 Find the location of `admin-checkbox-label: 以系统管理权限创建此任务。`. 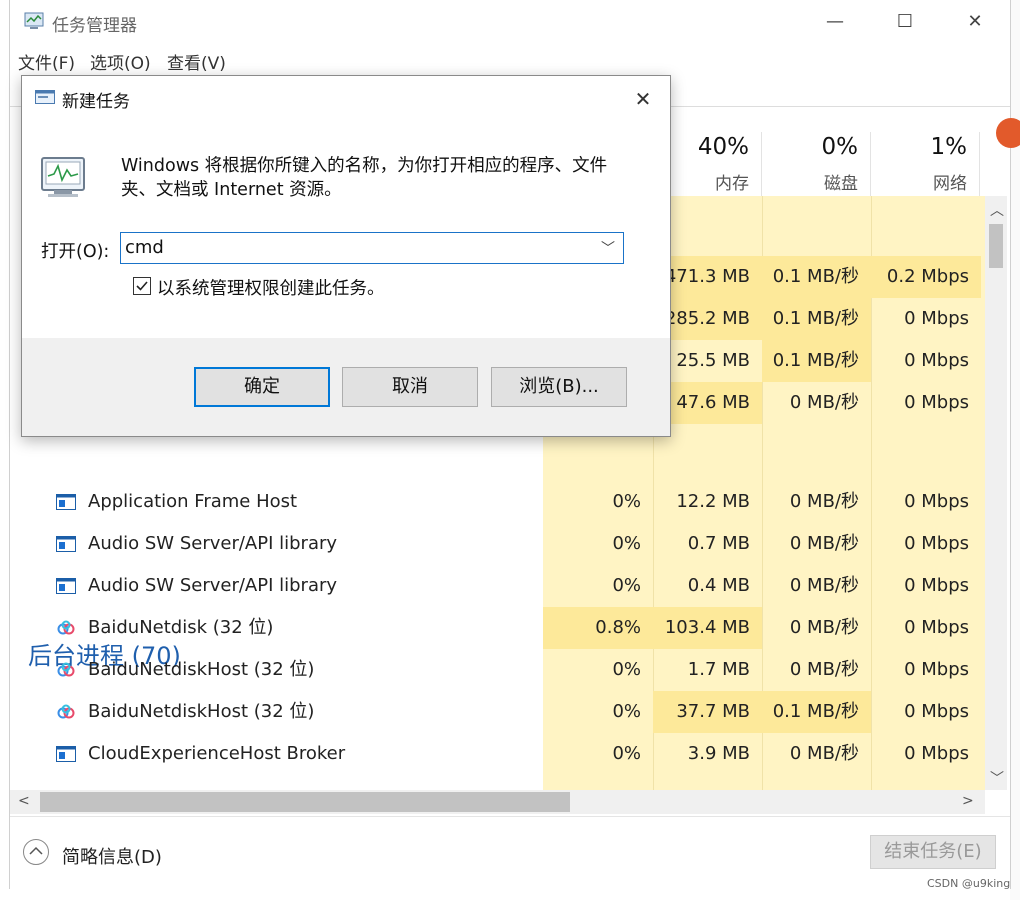

admin-checkbox-label: 以系统管理权限创建此任务。 is located at coordinates (271, 287).